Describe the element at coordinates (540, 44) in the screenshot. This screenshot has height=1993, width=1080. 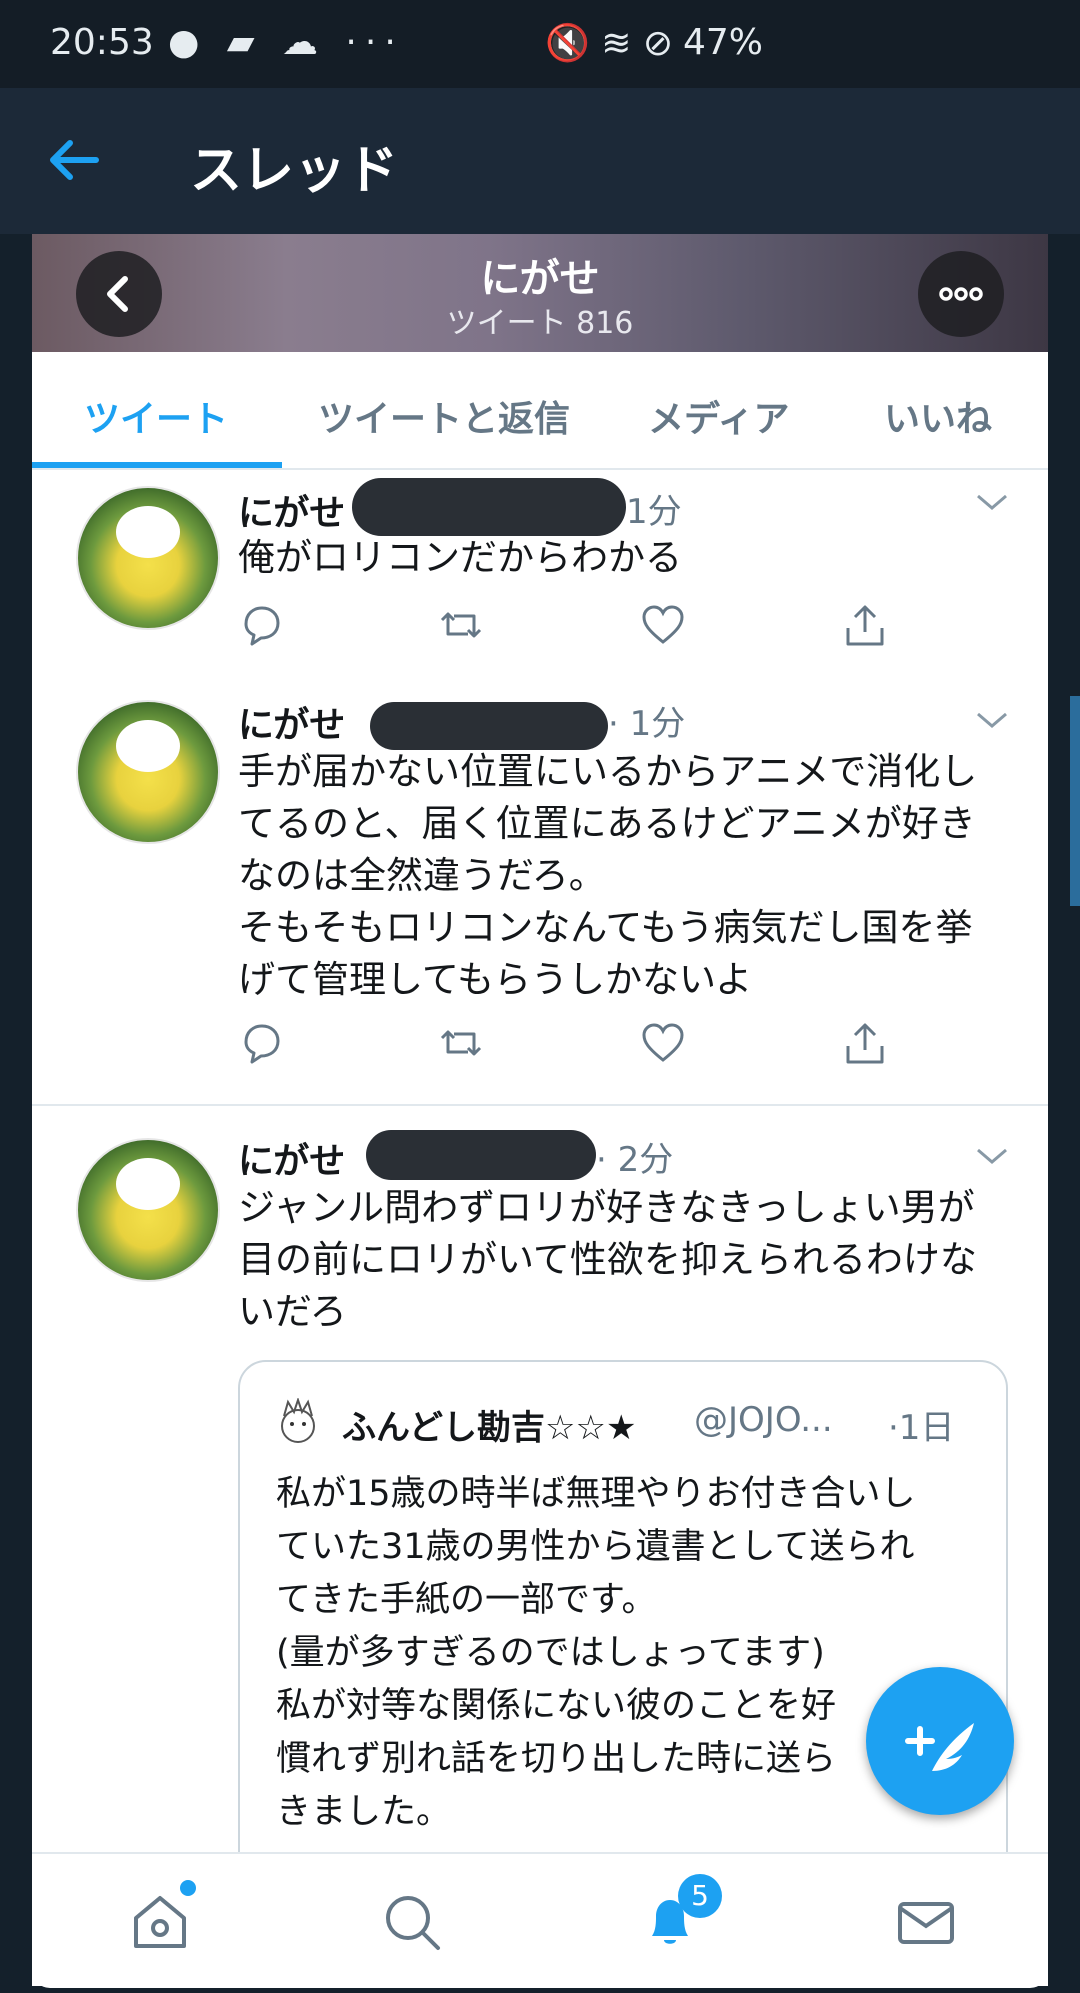
I see `status-bar: 20:53 ● ▰ ☁ ··· 🔇 ≋ ⊘ 47%` at that location.